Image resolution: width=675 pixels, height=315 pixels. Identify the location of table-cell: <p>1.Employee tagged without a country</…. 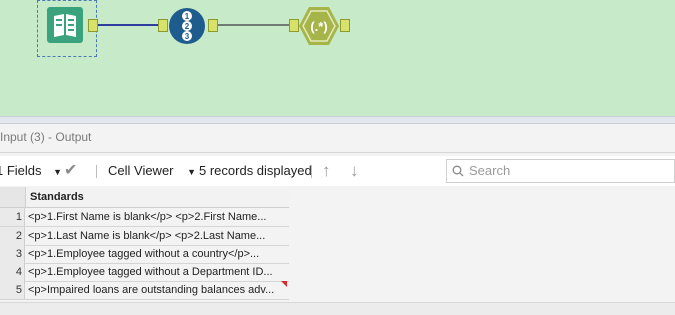
(157, 254).